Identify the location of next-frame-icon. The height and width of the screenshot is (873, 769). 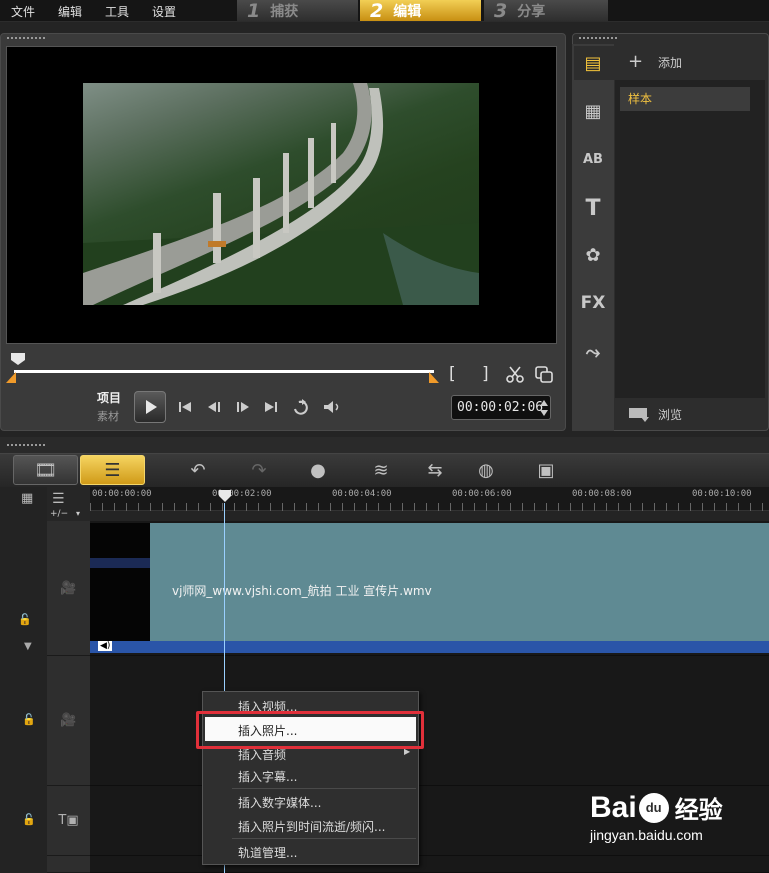
(243, 407).